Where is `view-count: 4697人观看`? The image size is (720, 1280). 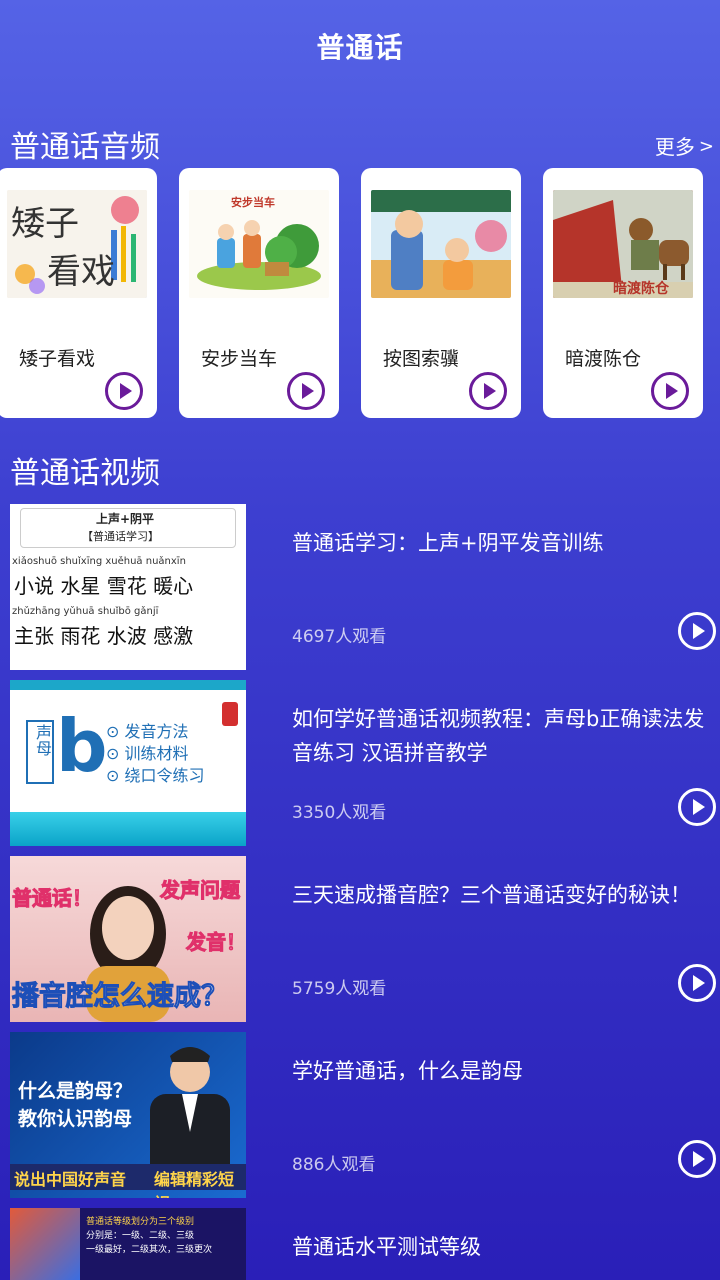
view-count: 4697人观看 is located at coordinates (339, 637).